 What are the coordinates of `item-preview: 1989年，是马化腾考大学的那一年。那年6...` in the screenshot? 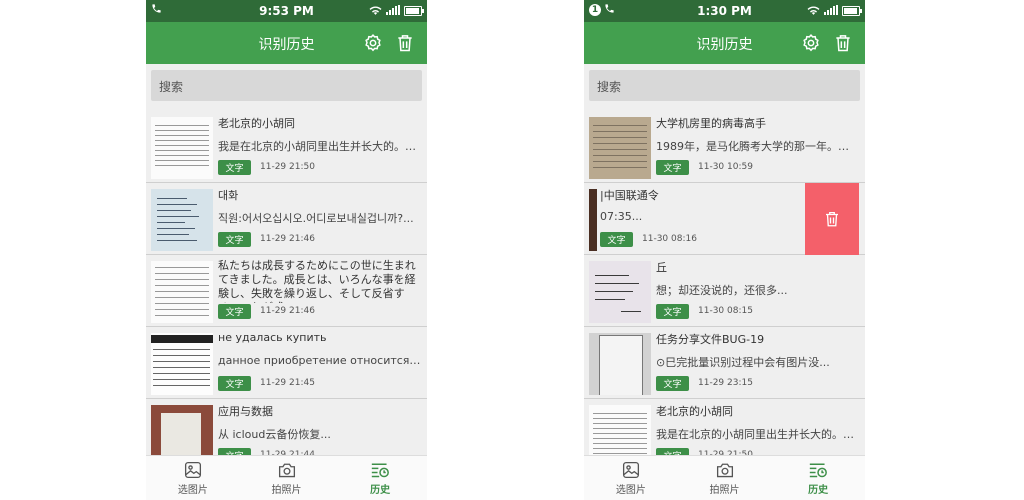 It's located at (757, 146).